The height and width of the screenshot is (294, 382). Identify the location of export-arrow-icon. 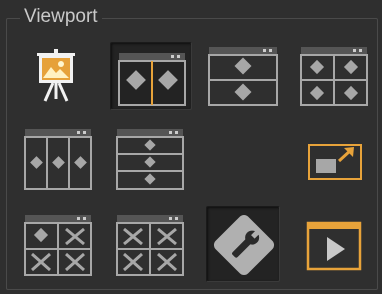
(335, 162).